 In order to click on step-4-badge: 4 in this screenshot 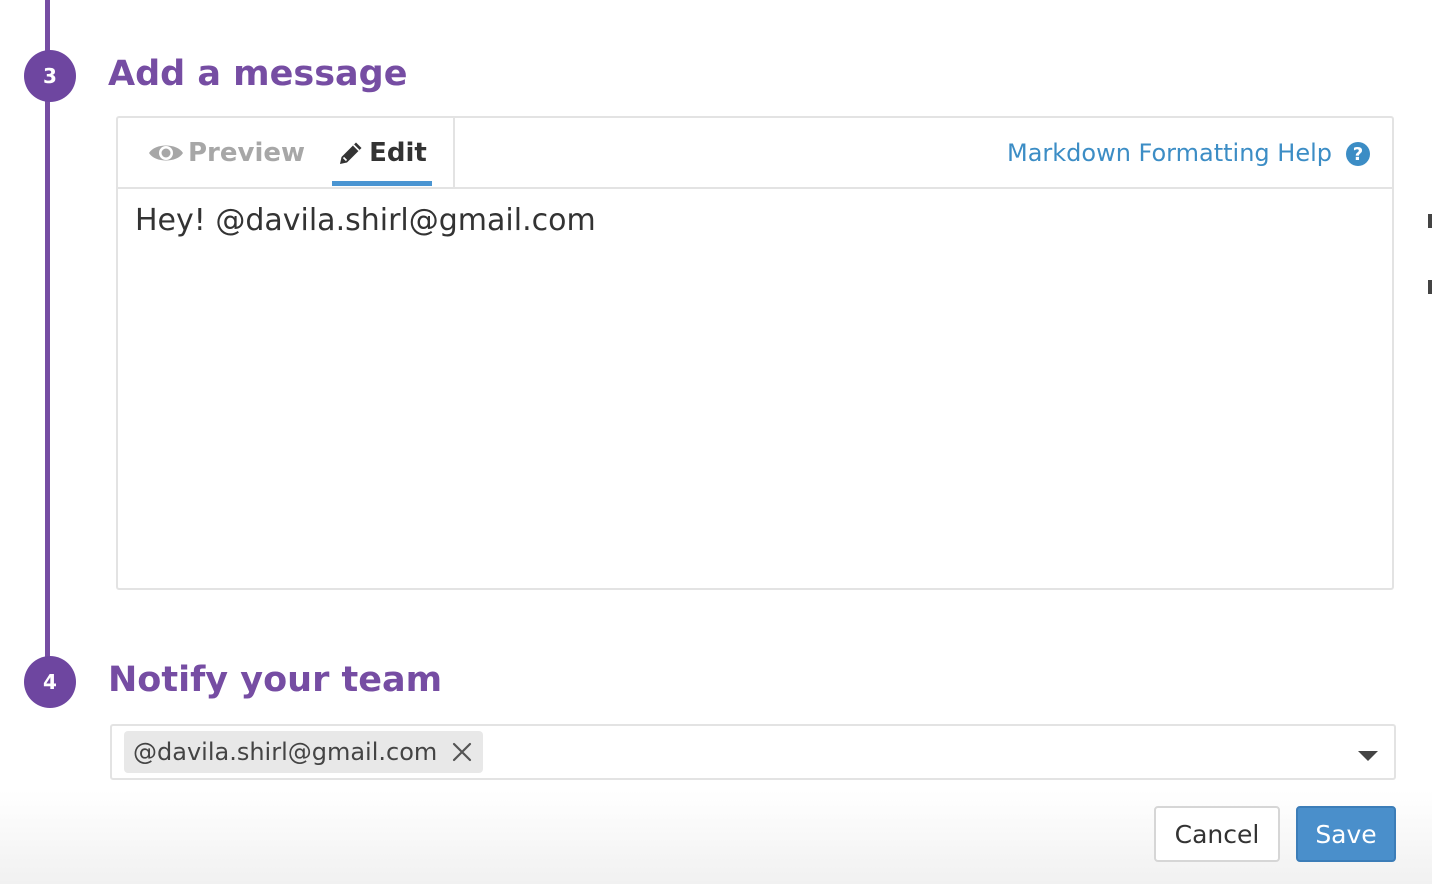, I will do `click(50, 682)`.